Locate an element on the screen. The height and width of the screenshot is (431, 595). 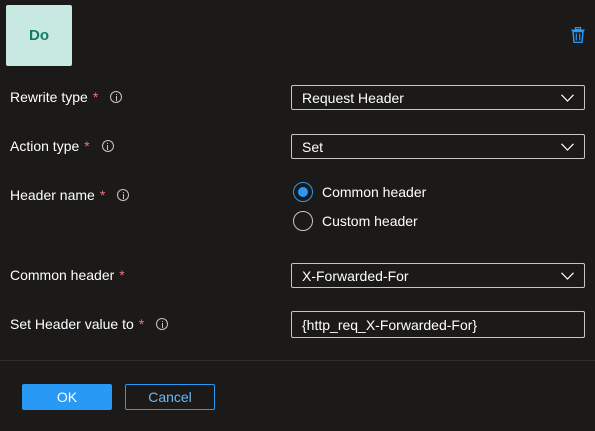
common-header-label-text: Common header is located at coordinates (62, 275).